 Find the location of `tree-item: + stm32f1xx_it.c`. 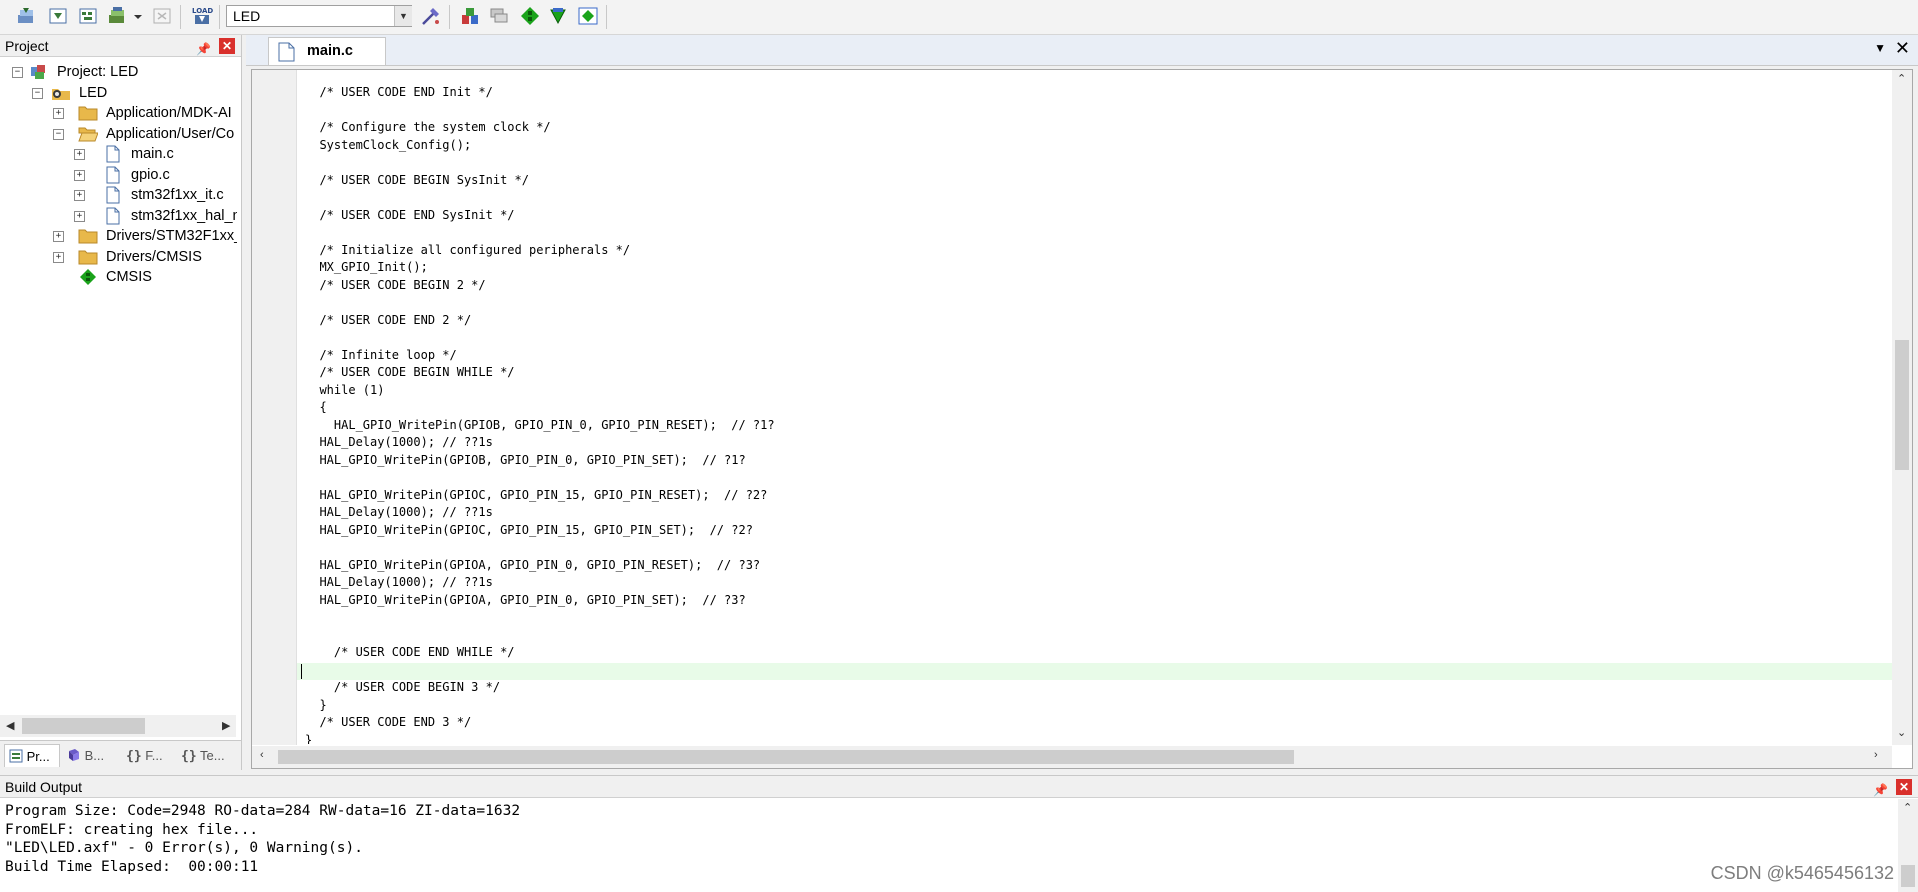

tree-item: + stm32f1xx_it.c is located at coordinates (118, 195).